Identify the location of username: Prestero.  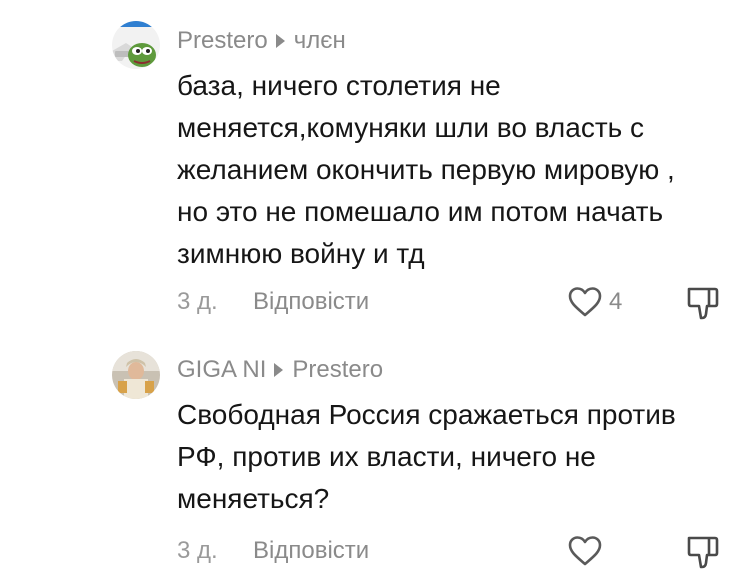
(222, 41).